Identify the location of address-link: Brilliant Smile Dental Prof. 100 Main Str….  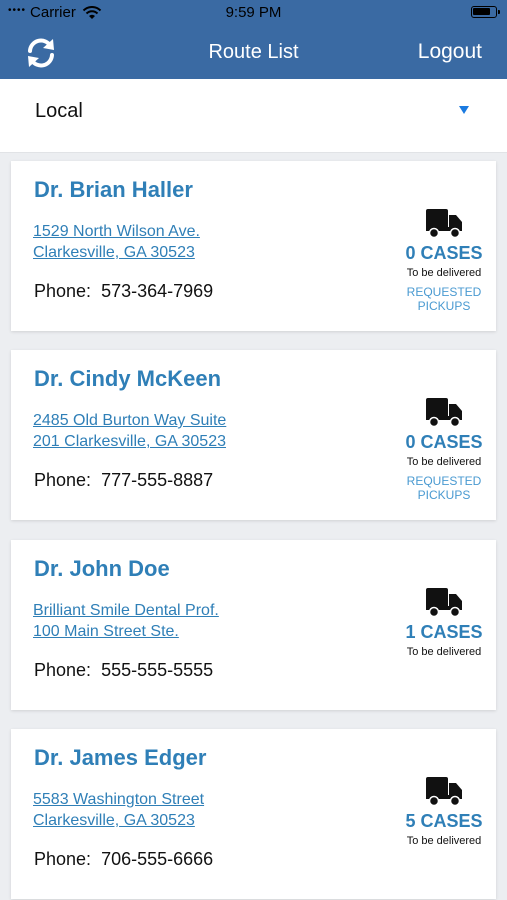
(153, 621).